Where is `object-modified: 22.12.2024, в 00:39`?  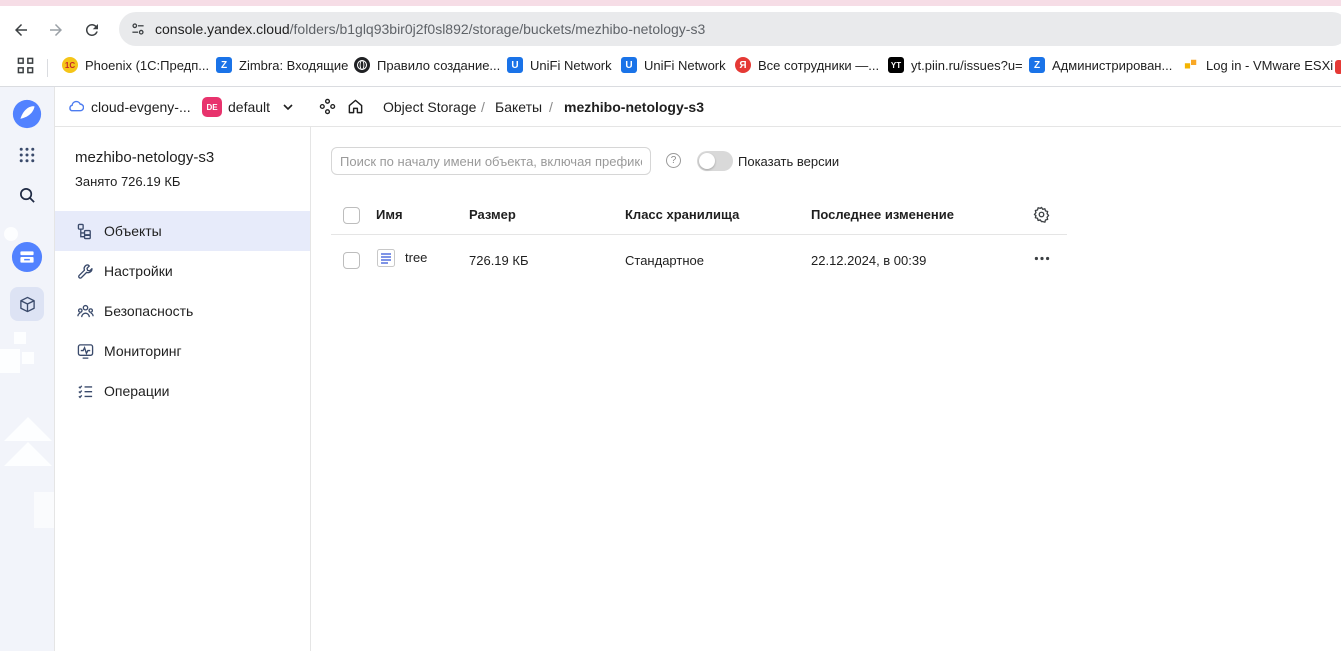 object-modified: 22.12.2024, в 00:39 is located at coordinates (869, 260).